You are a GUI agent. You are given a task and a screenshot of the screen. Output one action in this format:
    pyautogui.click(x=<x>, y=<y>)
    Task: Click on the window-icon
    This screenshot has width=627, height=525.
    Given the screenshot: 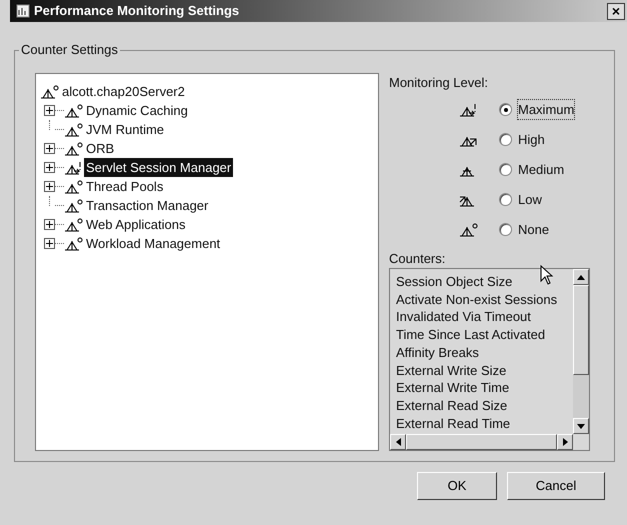 What is the action you would take?
    pyautogui.click(x=23, y=11)
    